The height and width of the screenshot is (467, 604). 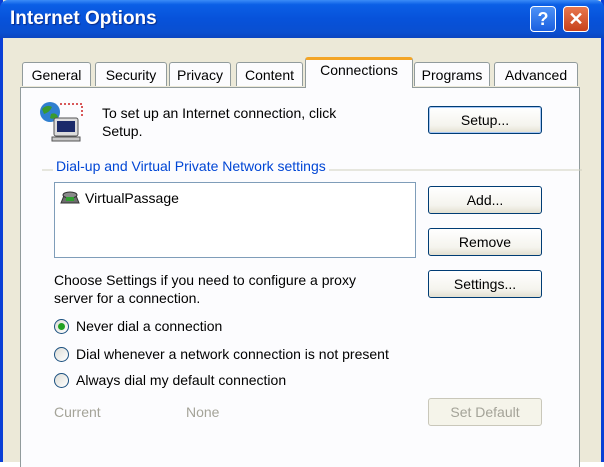 What do you see at coordinates (235, 220) in the screenshot?
I see `connections-listbox: VirtualPassage` at bounding box center [235, 220].